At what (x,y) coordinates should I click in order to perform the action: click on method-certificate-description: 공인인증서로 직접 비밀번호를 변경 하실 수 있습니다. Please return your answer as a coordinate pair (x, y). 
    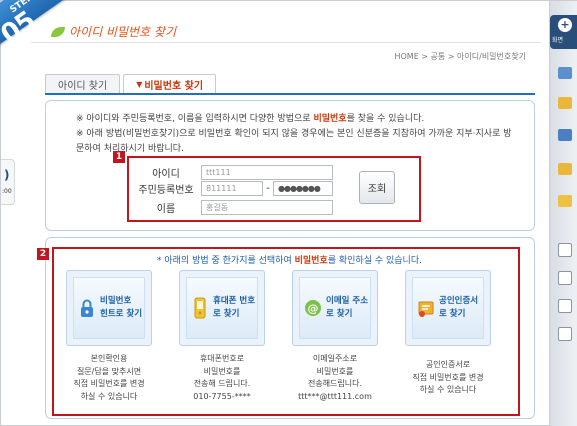
    Looking at the image, I should click on (448, 378).